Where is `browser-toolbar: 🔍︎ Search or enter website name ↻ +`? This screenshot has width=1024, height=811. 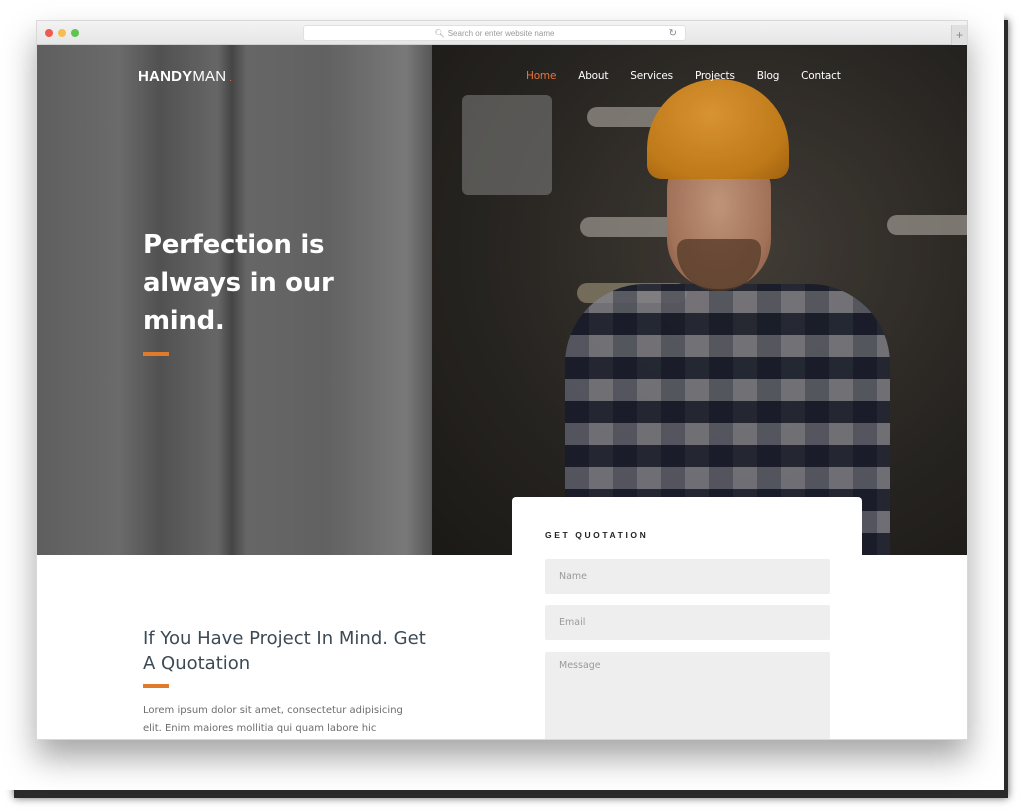 browser-toolbar: 🔍︎ Search or enter website name ↻ + is located at coordinates (502, 33).